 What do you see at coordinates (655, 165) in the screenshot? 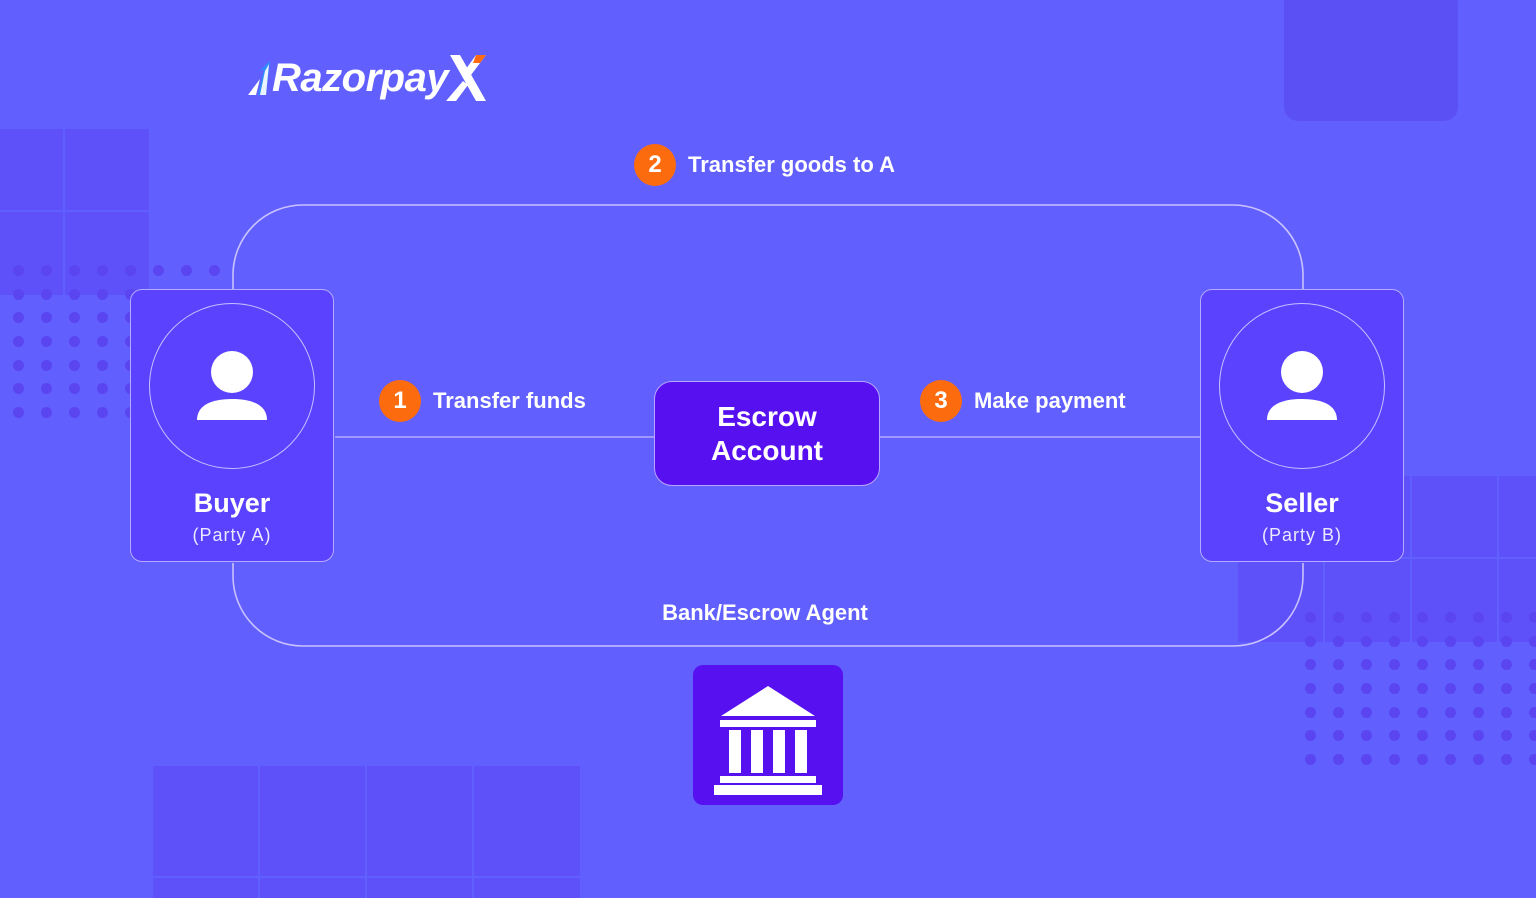
I see `step-number-badge: 2` at bounding box center [655, 165].